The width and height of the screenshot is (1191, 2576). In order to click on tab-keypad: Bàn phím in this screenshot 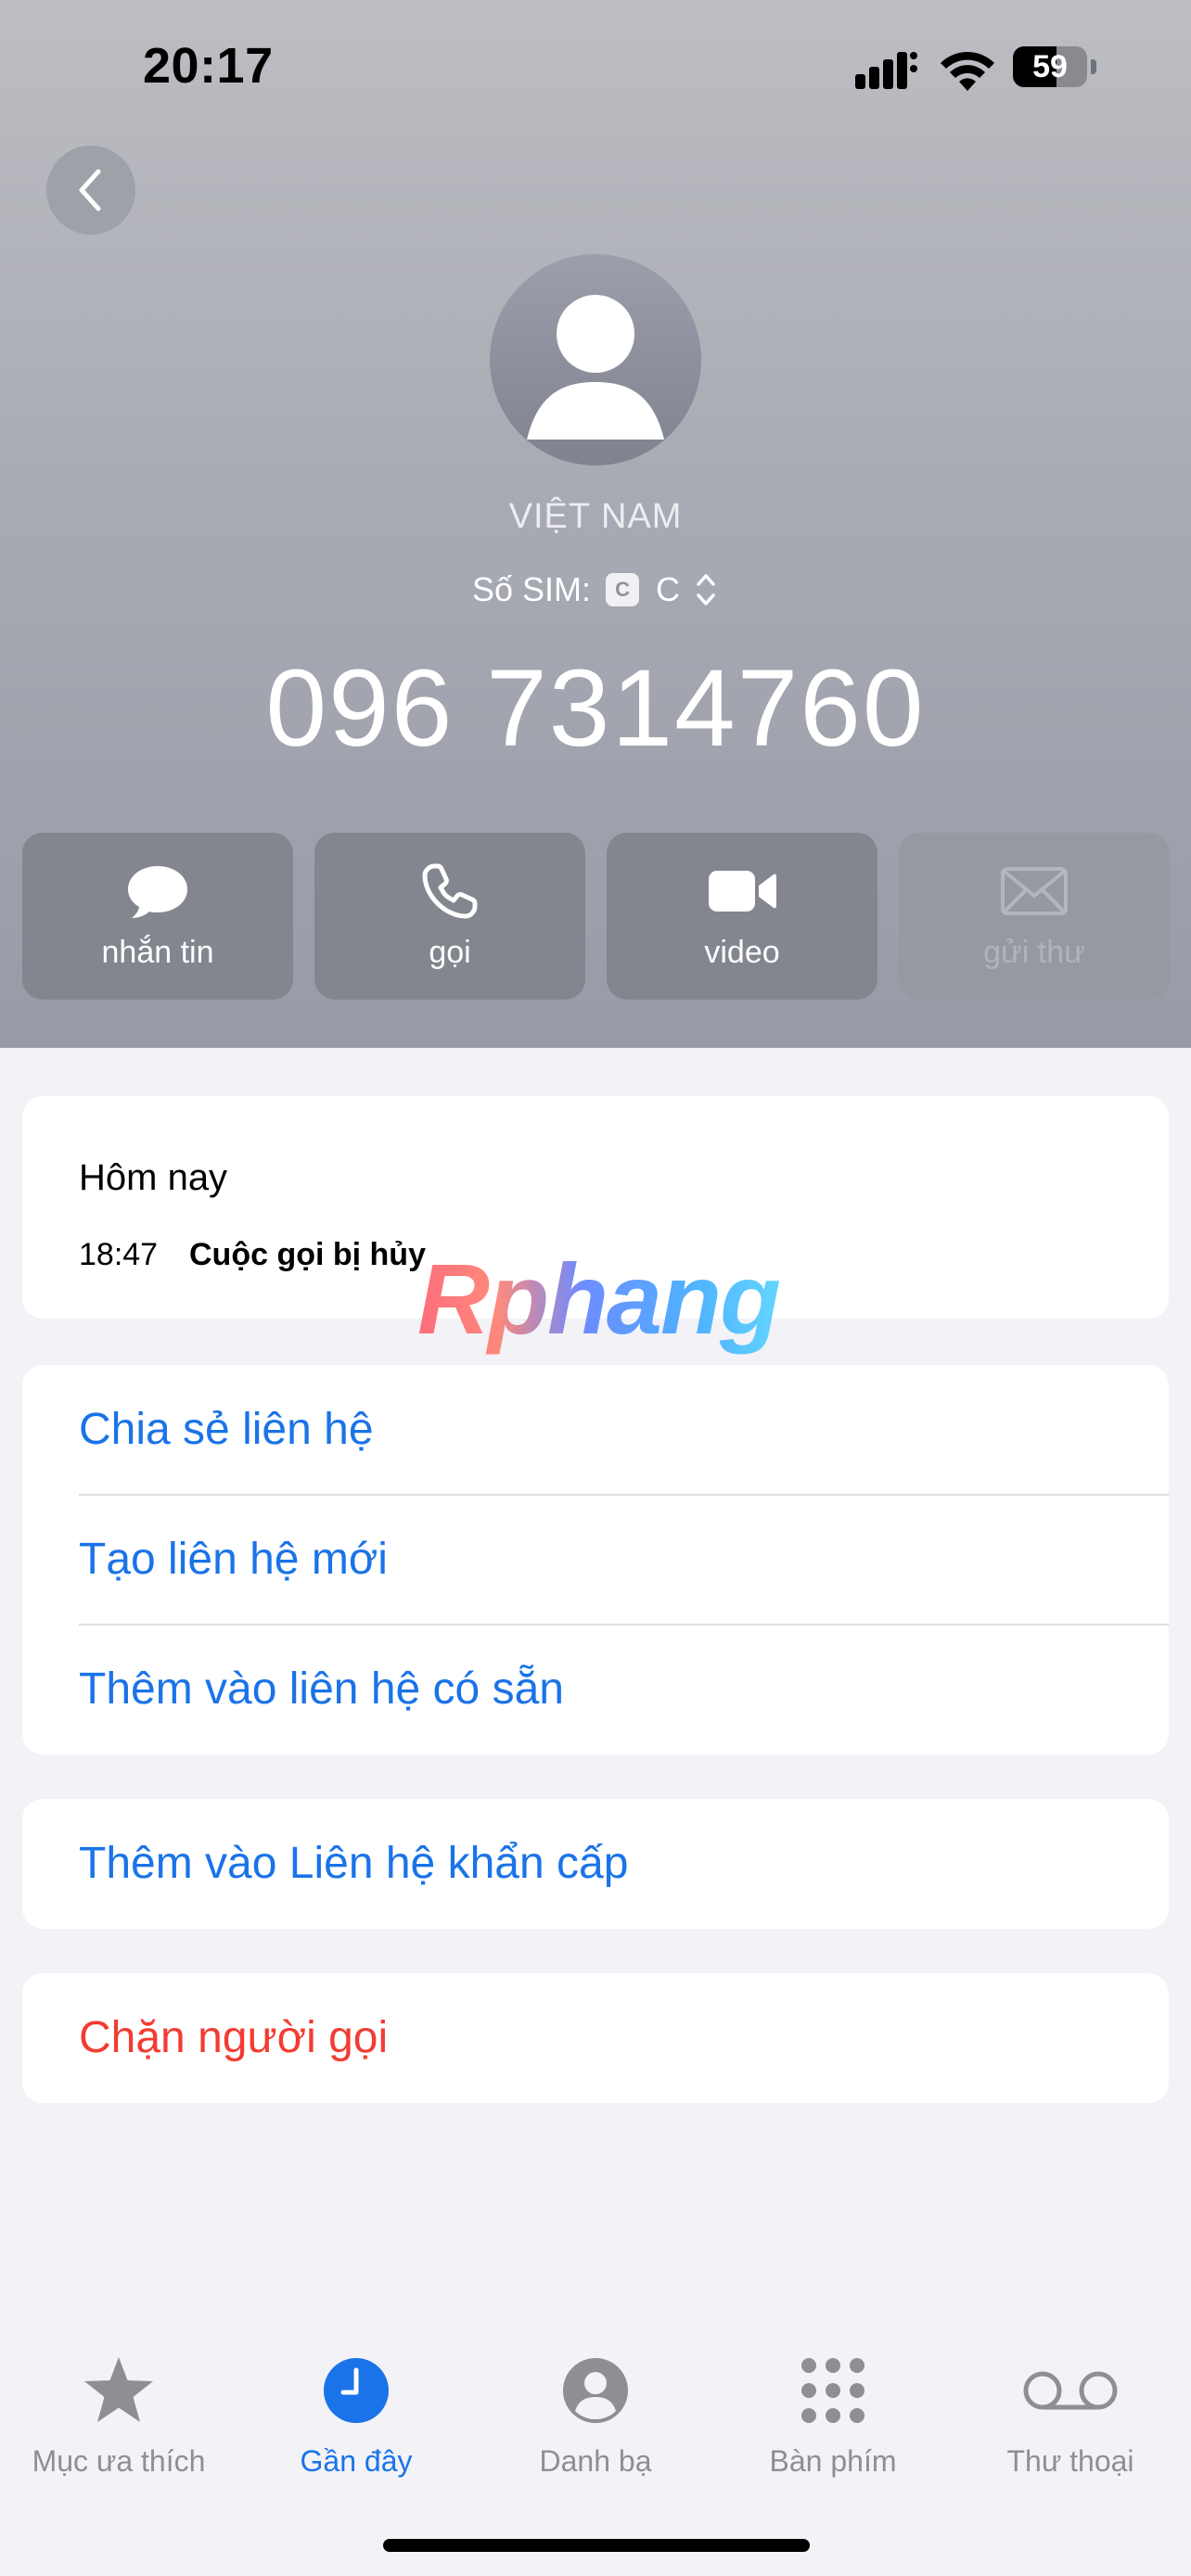, I will do `click(833, 2423)`.